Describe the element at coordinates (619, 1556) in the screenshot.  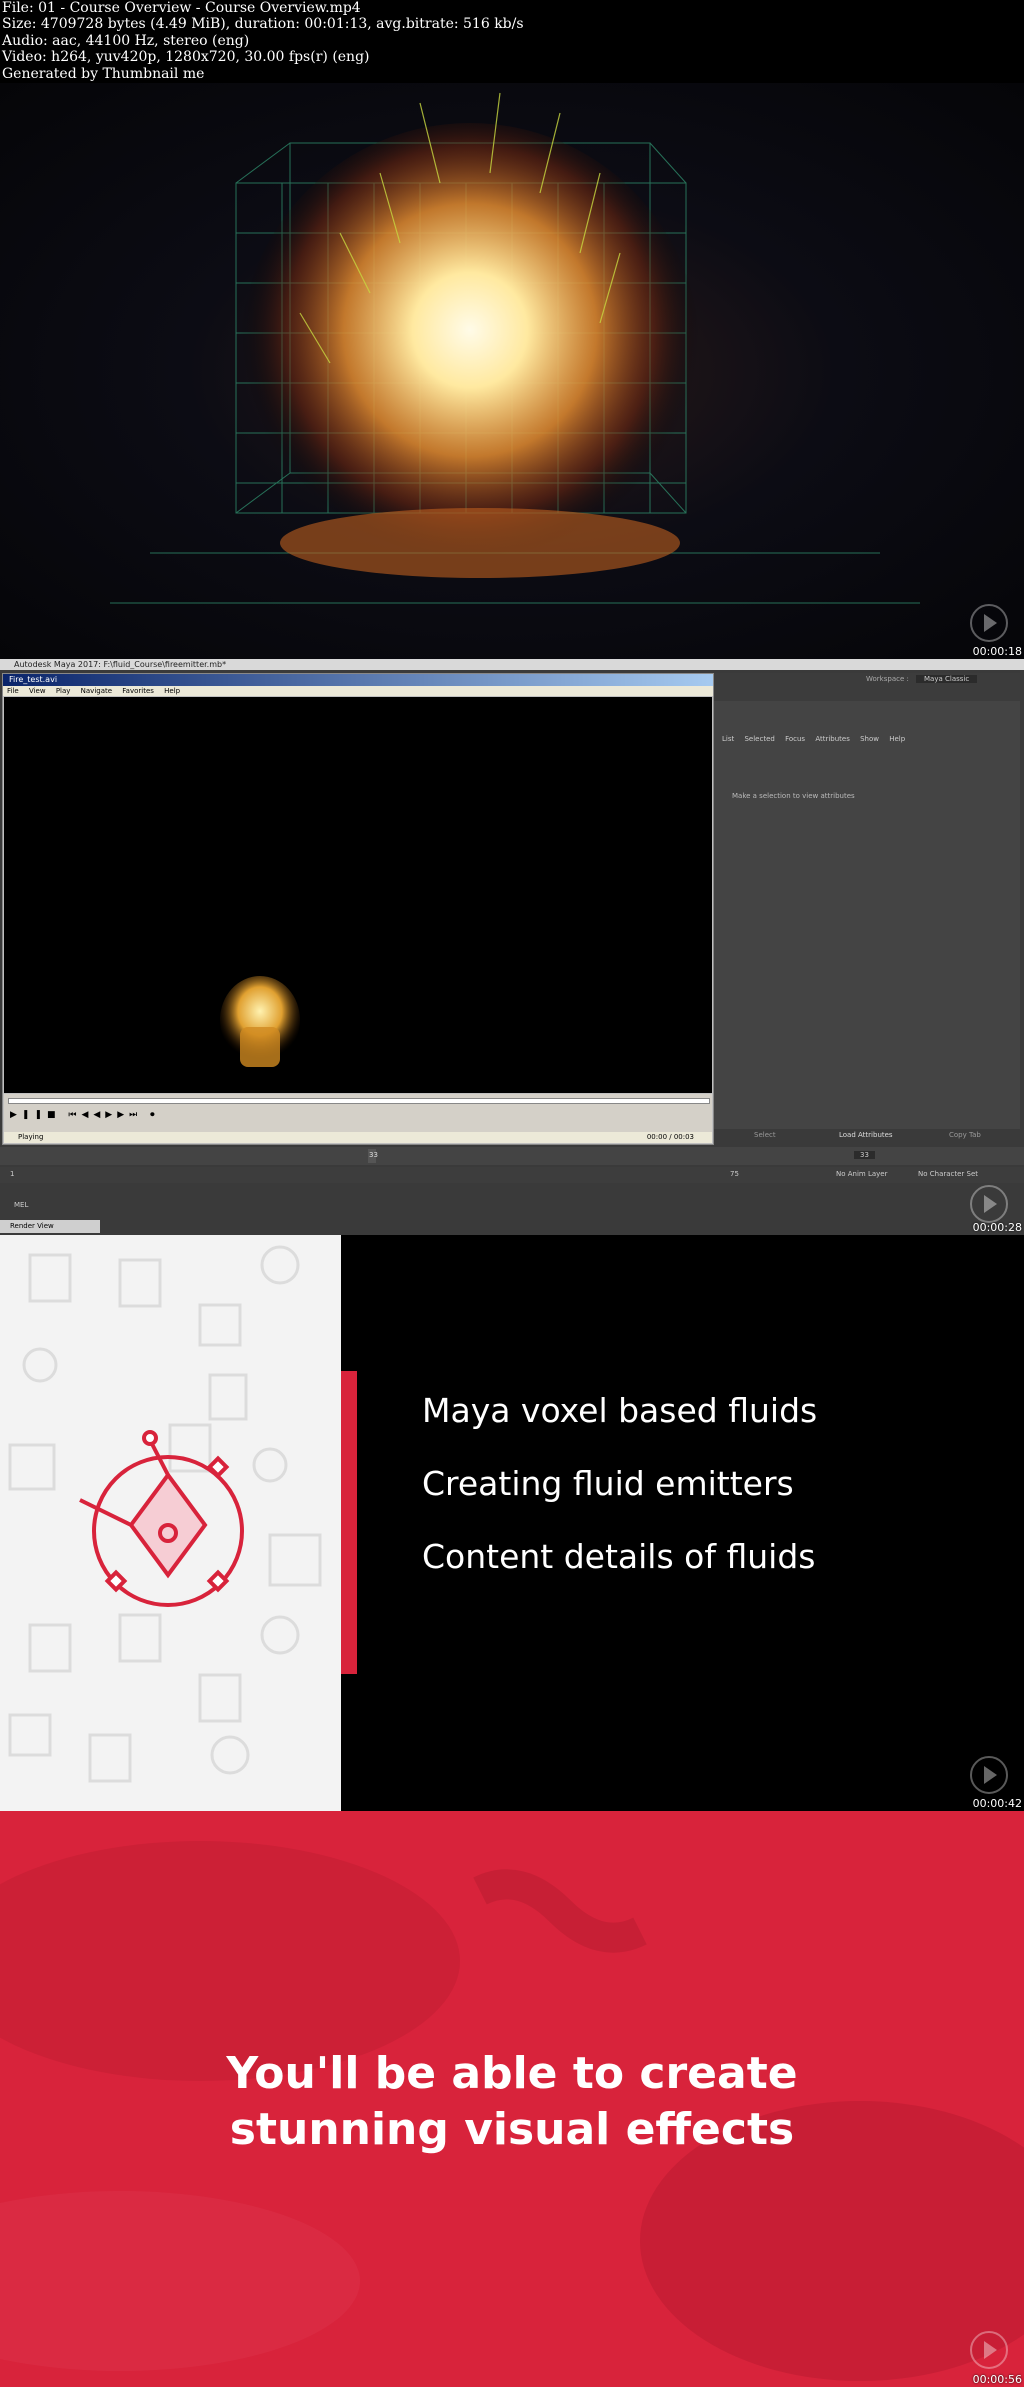
I see `slide-bullet: Content details of fluids` at that location.